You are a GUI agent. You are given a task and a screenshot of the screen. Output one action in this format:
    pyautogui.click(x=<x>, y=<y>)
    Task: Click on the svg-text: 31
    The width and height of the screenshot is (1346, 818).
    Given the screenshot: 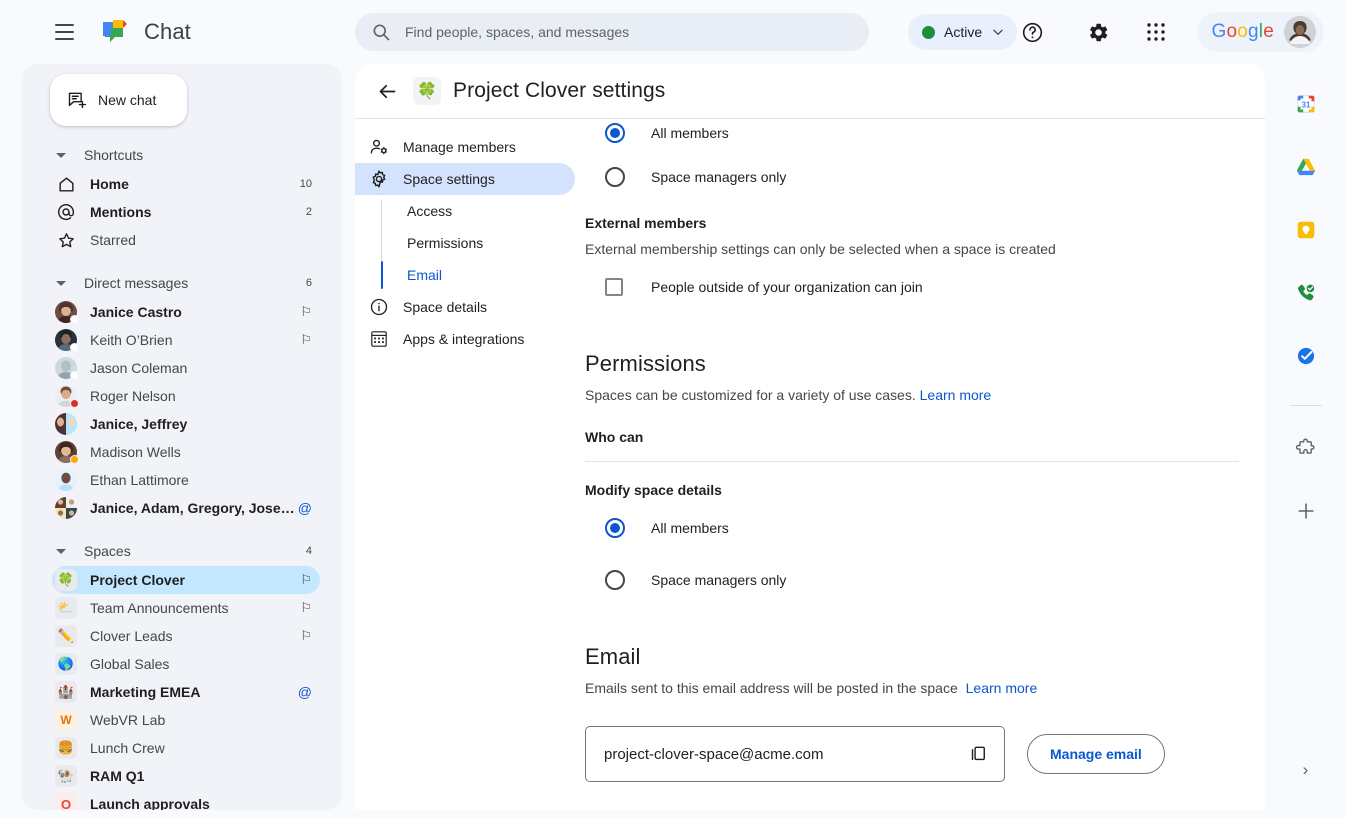 What is the action you would take?
    pyautogui.click(x=1305, y=104)
    